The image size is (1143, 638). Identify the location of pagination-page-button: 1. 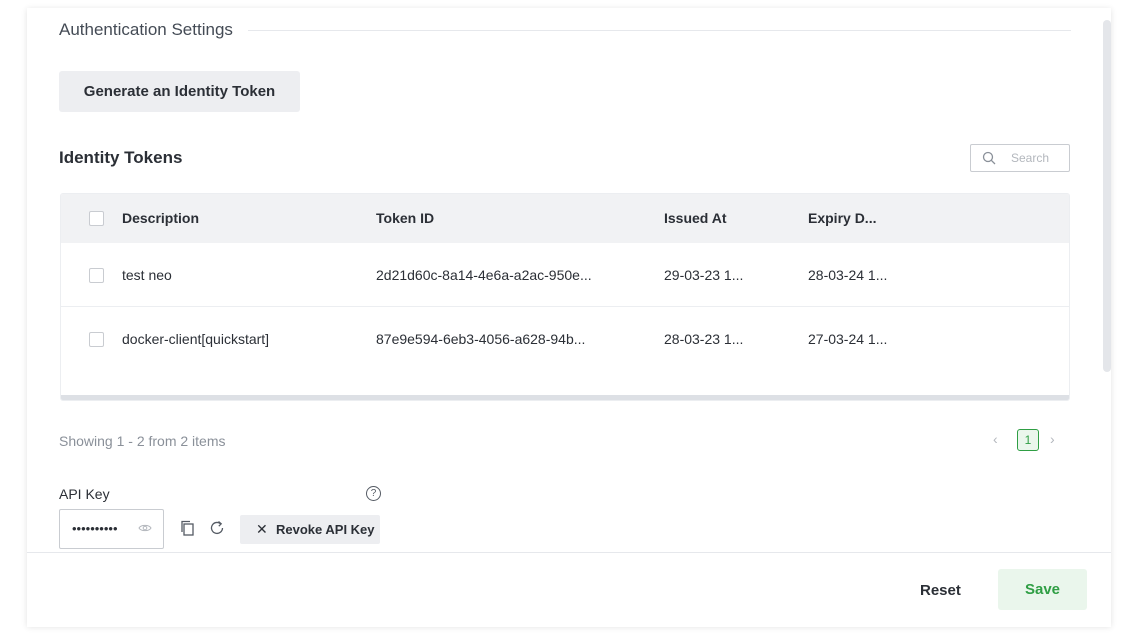
(1028, 440).